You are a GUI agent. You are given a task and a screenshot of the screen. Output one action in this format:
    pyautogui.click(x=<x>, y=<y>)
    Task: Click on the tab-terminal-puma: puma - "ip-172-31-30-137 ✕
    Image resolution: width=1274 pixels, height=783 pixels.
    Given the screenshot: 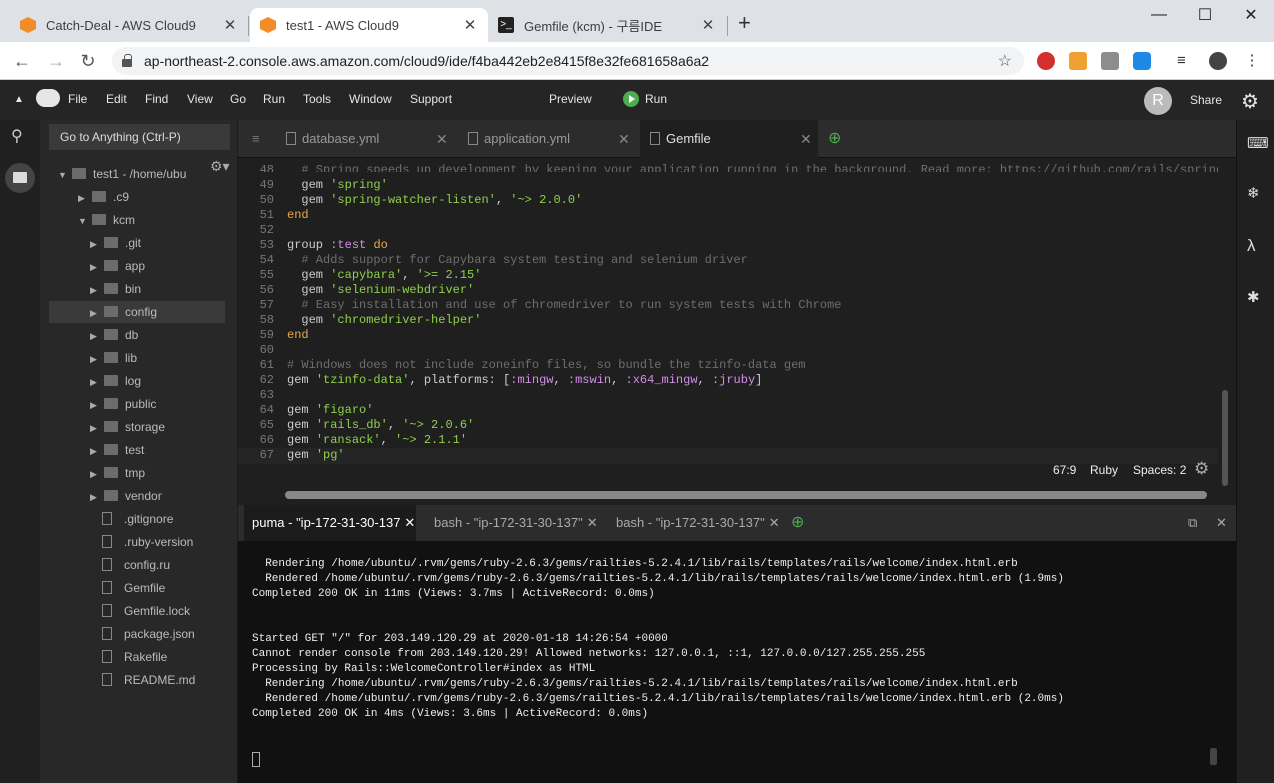 What is the action you would take?
    pyautogui.click(x=330, y=523)
    